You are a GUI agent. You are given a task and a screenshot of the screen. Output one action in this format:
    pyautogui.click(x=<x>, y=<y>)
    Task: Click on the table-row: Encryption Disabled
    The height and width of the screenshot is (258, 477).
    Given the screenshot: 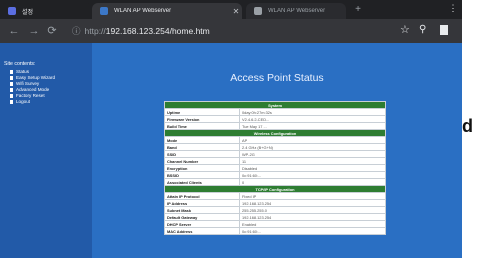 What is the action you would take?
    pyautogui.click(x=275, y=168)
    